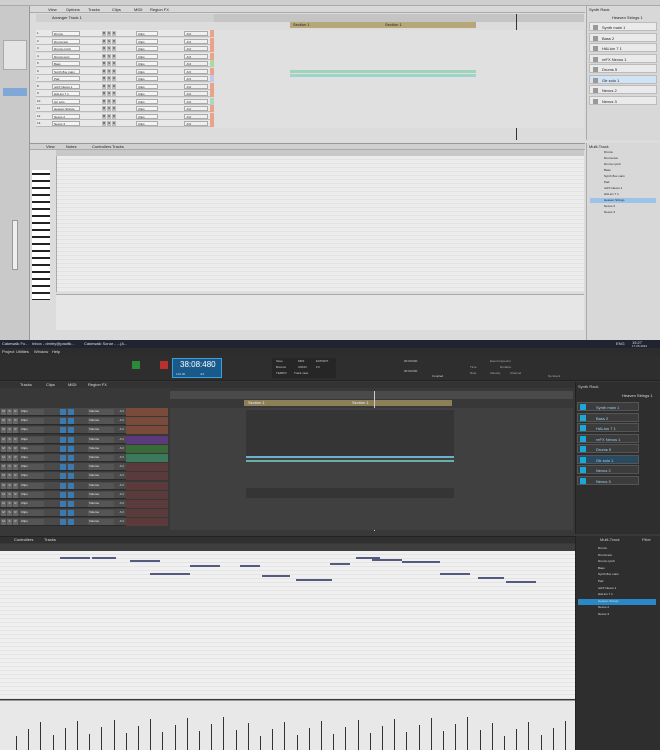  I want to click on track-name: Nexus 2, so click(66, 116).